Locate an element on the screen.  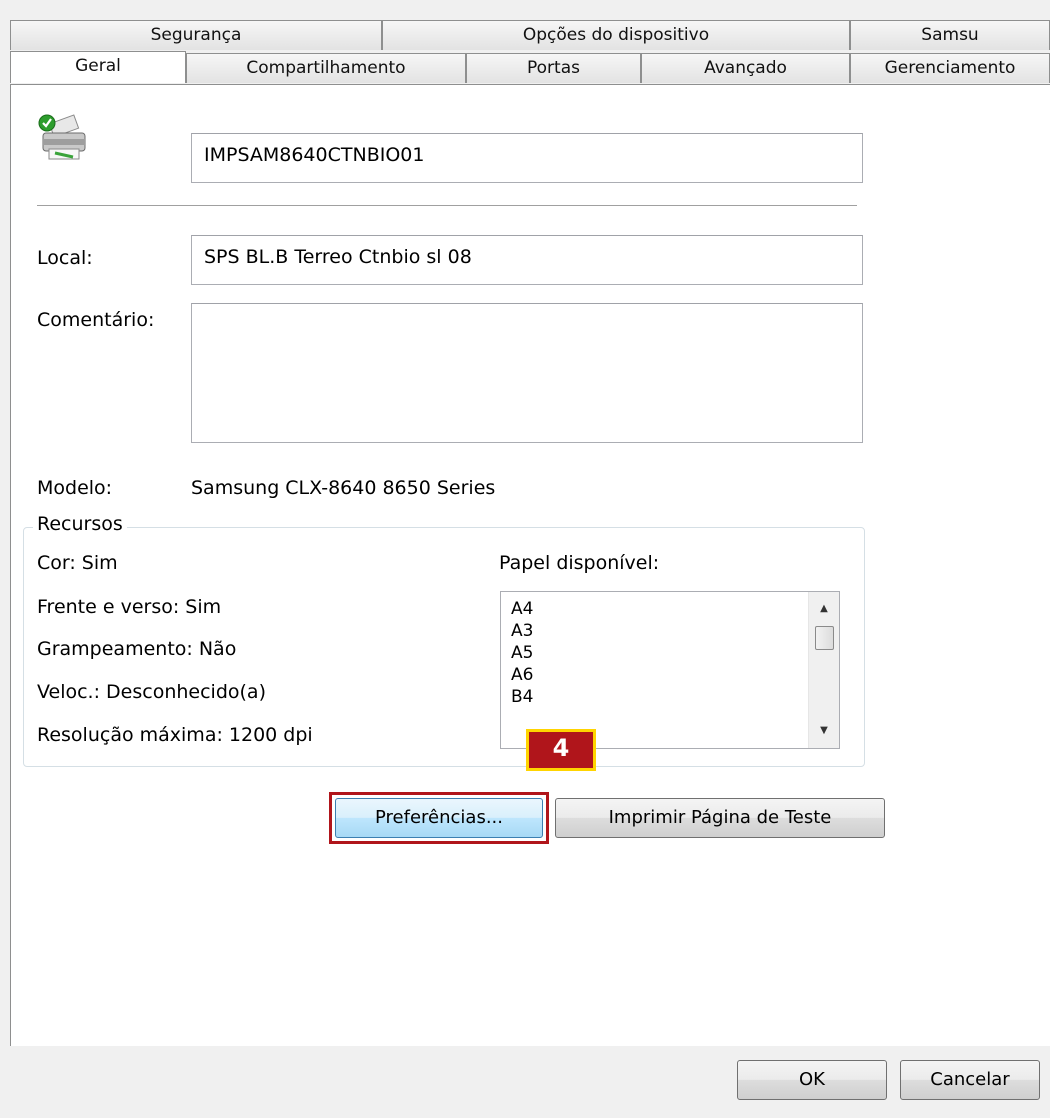
paper-option: A6 is located at coordinates (522, 675).